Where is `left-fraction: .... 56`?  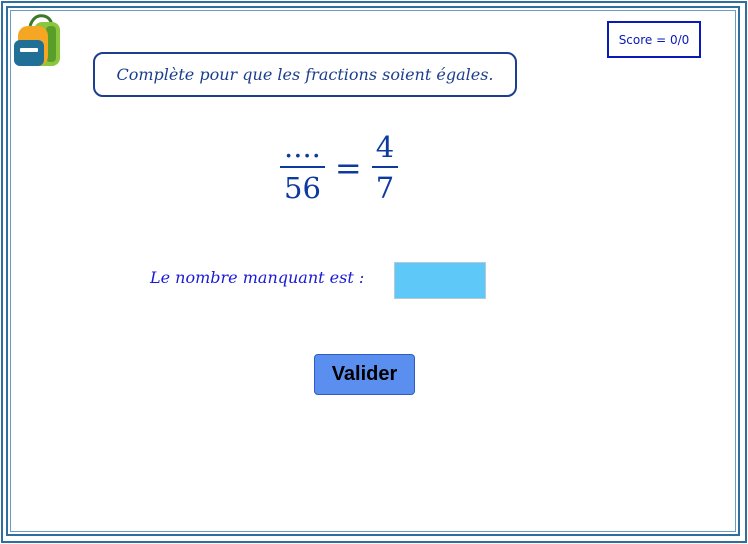
left-fraction: .... 56 is located at coordinates (302, 168).